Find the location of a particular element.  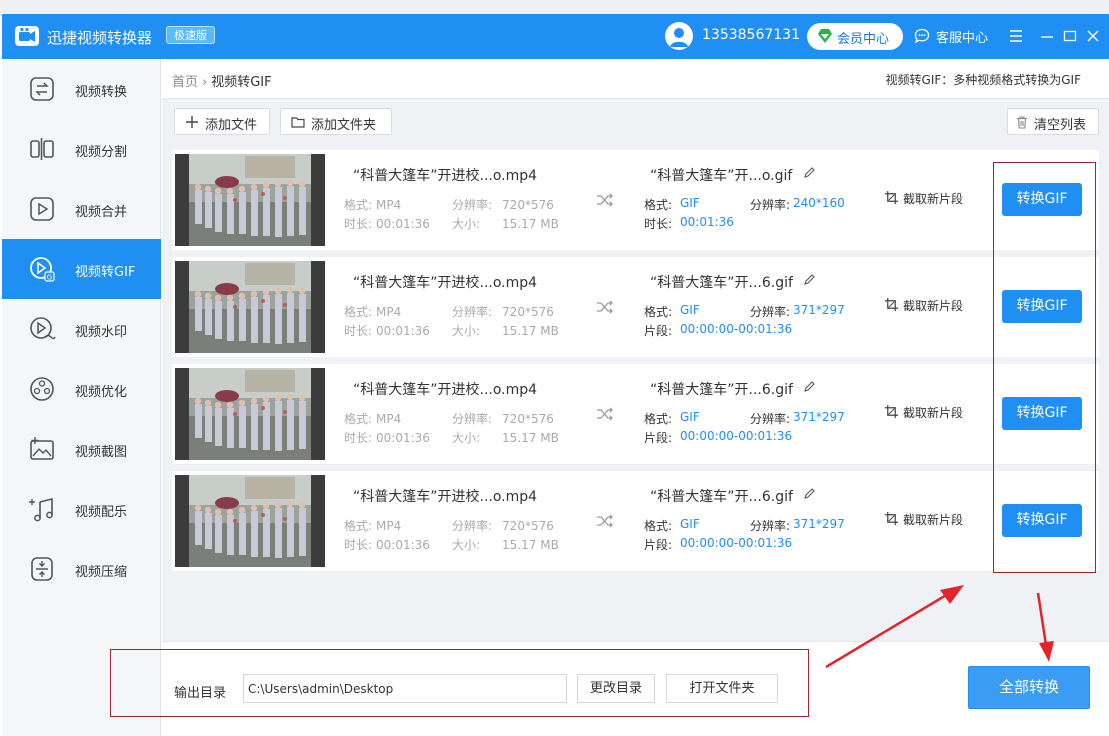

app-logo-icon is located at coordinates (27, 36).